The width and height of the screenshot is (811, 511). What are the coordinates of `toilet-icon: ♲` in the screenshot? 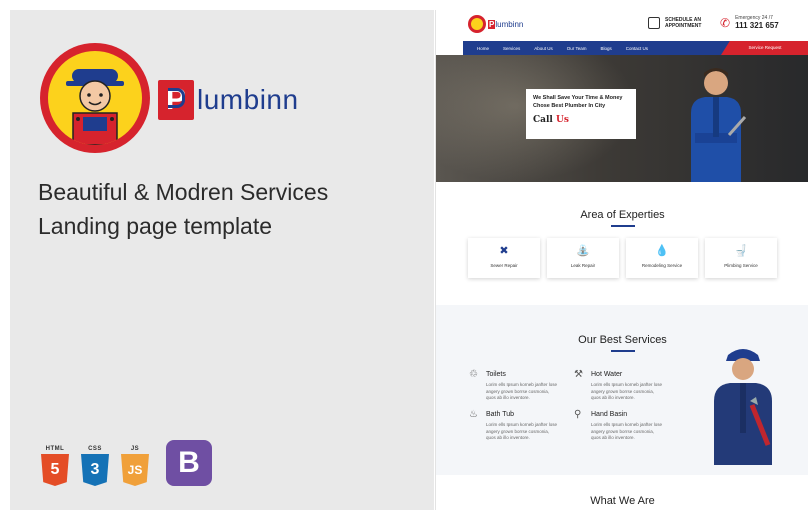 It's located at (473, 374).